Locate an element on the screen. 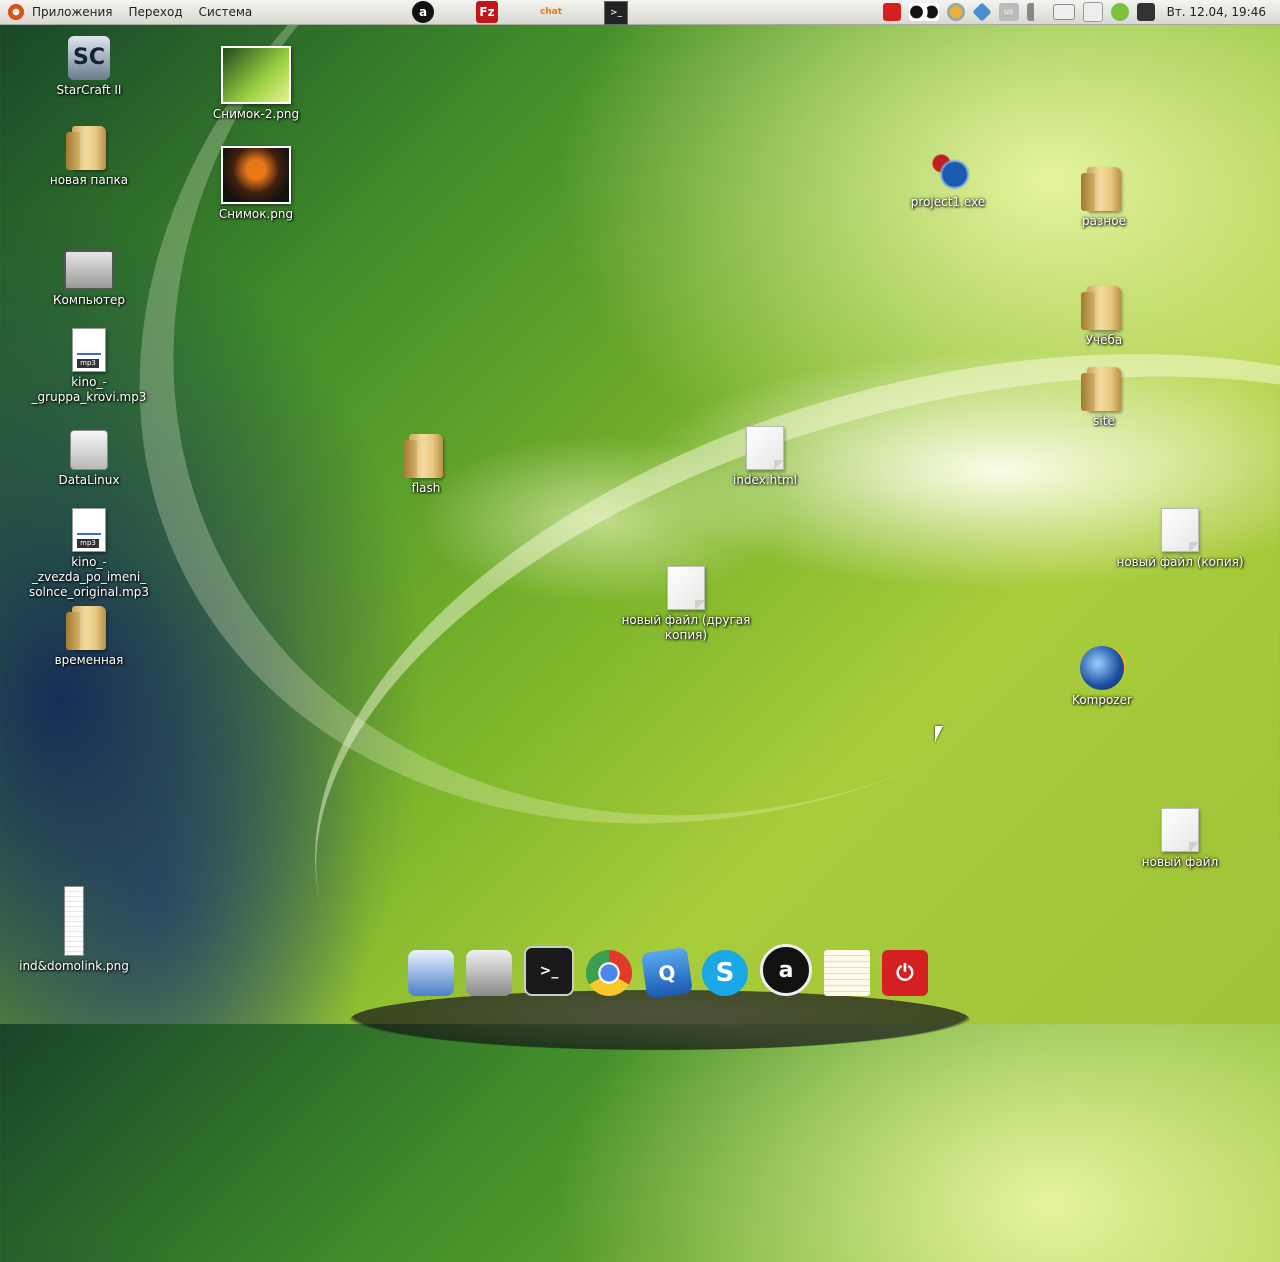 The height and width of the screenshot is (1262, 1280). dock: >_ Q S a ⏻ is located at coordinates (668, 971).